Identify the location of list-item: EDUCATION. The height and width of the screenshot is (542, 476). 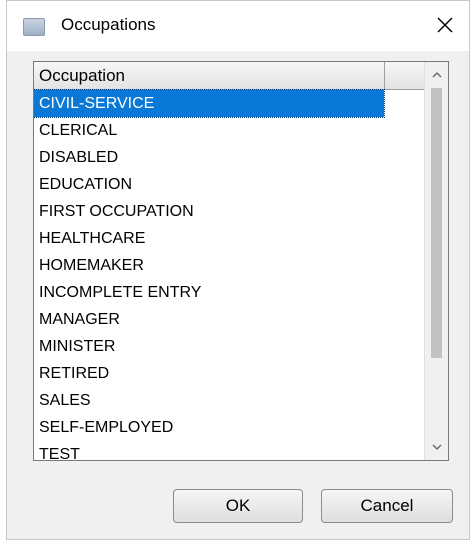
(230, 184).